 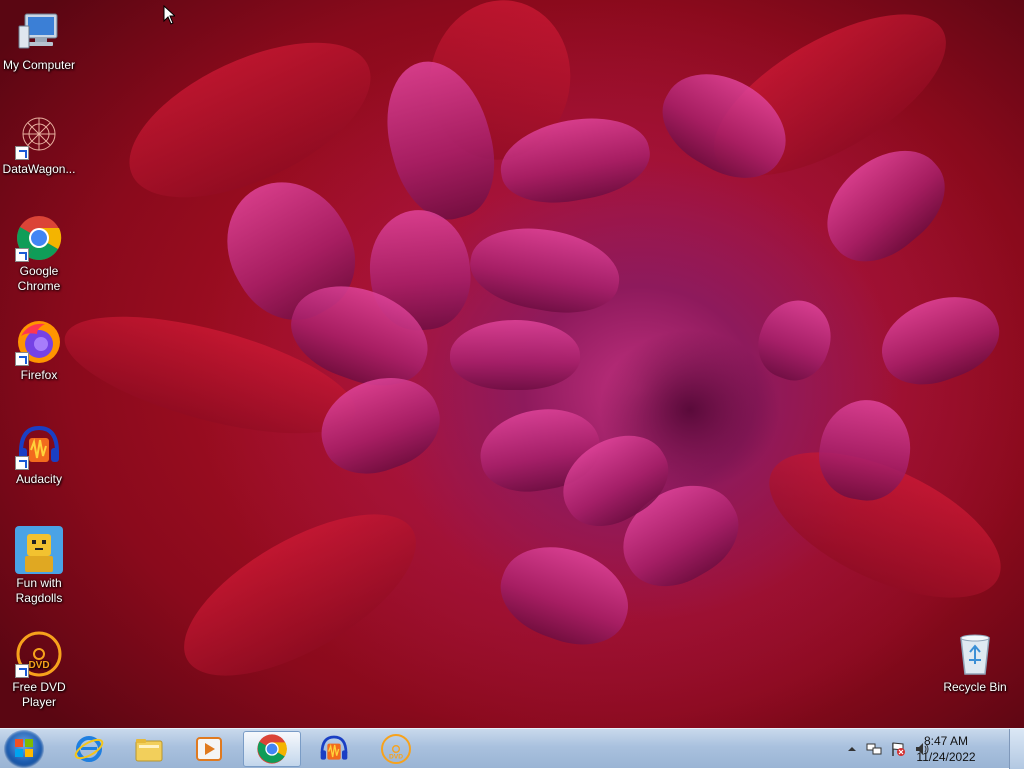 I want to click on mouse-cursor-icon, so click(x=169, y=15).